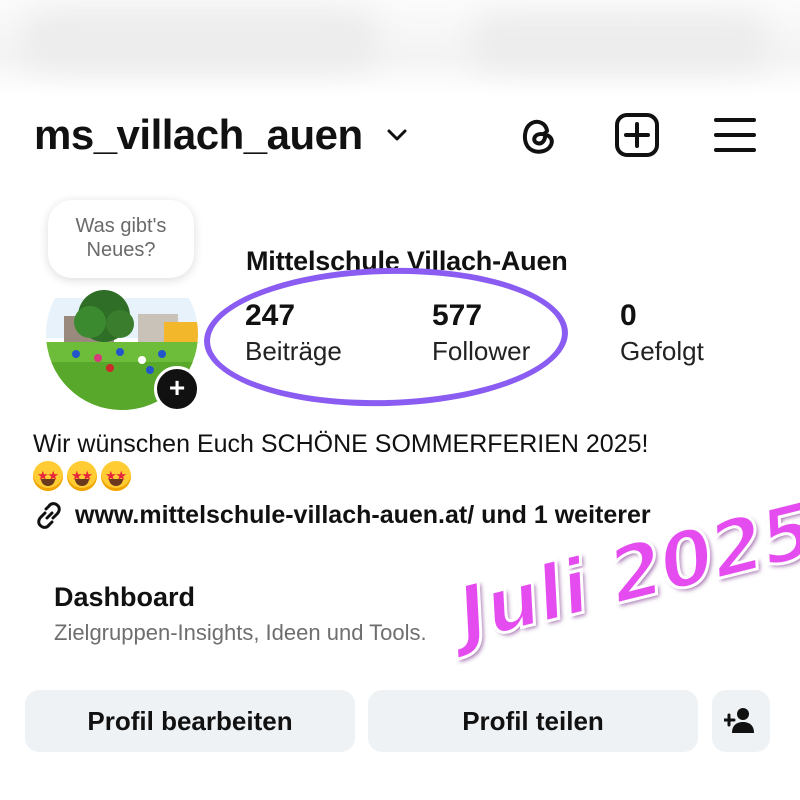  What do you see at coordinates (637, 135) in the screenshot?
I see `add-post-icon` at bounding box center [637, 135].